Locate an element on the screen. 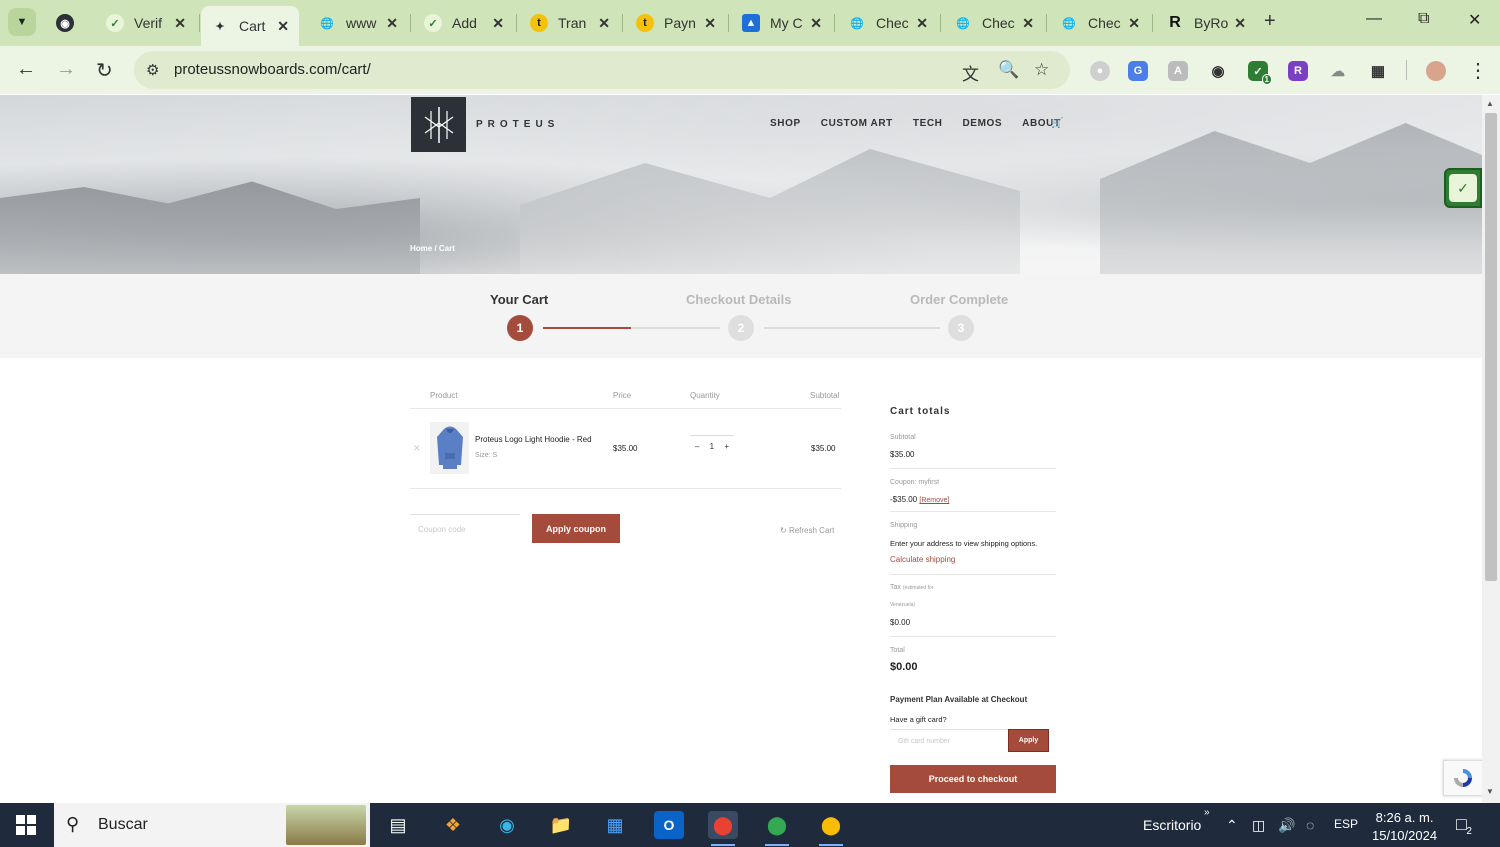 This screenshot has height=847, width=1500. refresh-cart-button: ↻ Refresh Cart is located at coordinates (807, 530).